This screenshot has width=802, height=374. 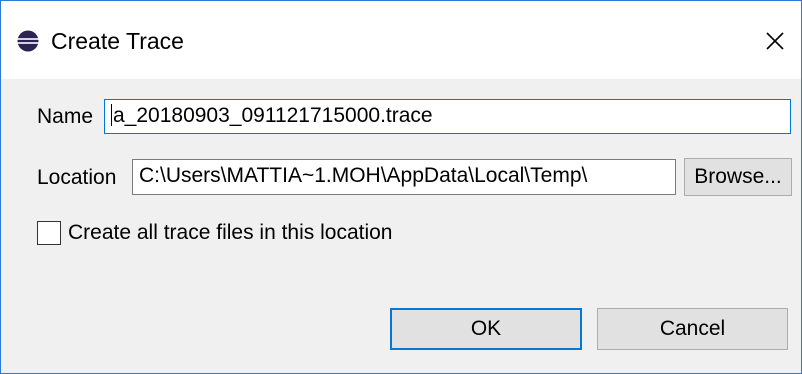 What do you see at coordinates (230, 233) in the screenshot?
I see `create-all-trace-files-label: Create all trace files in this location` at bounding box center [230, 233].